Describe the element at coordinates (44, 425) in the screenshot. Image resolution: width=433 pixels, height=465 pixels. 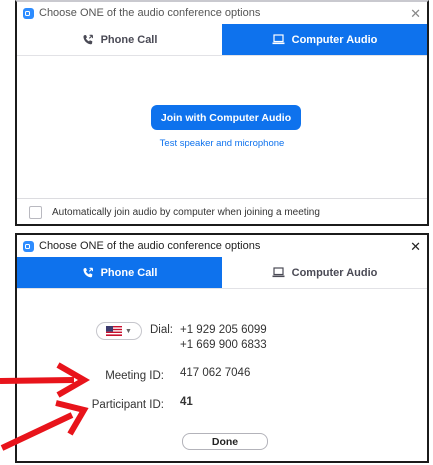
I see `red-arrow` at that location.